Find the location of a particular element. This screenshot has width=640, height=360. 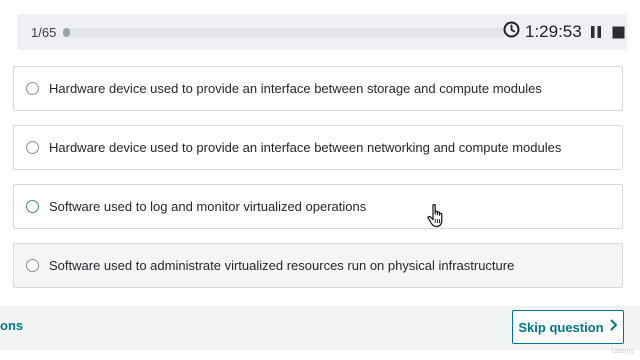

skip-question-label: Skip question is located at coordinates (561, 327).